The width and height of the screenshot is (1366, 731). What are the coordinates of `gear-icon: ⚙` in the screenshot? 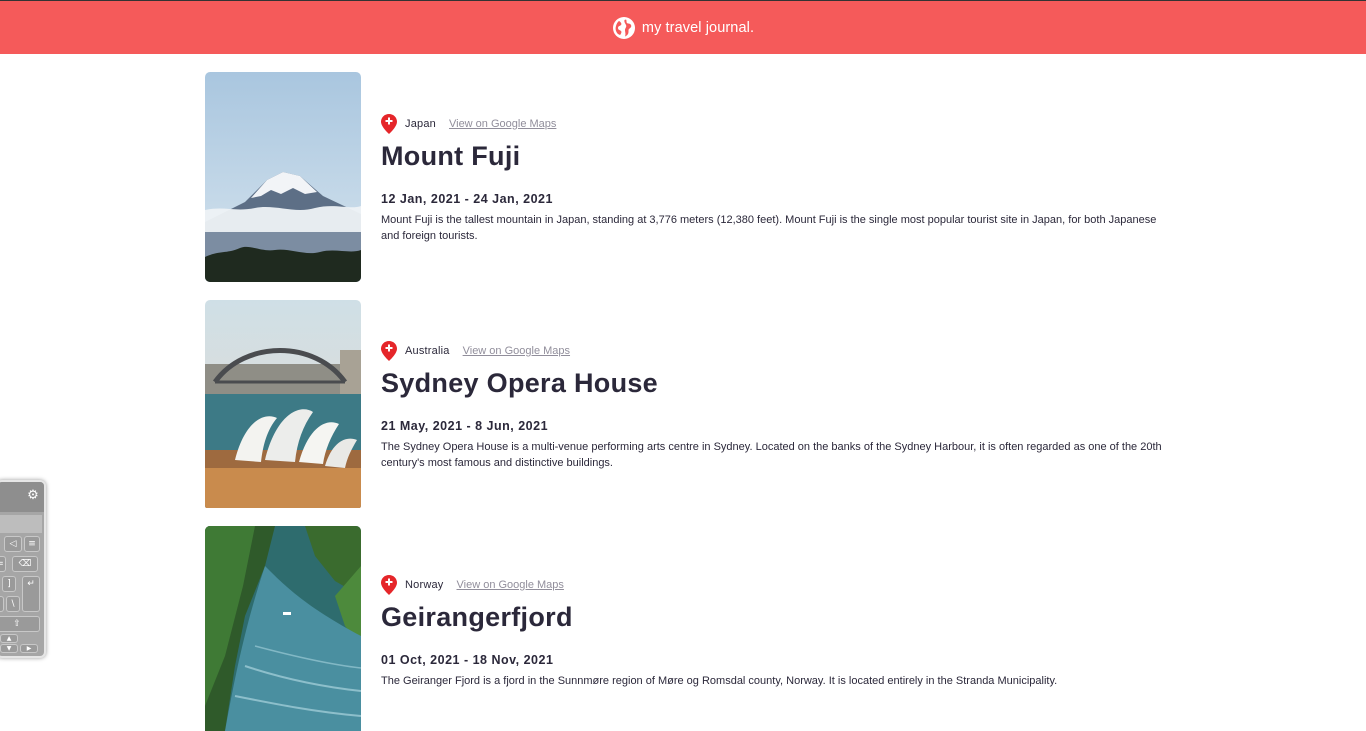 It's located at (33, 495).